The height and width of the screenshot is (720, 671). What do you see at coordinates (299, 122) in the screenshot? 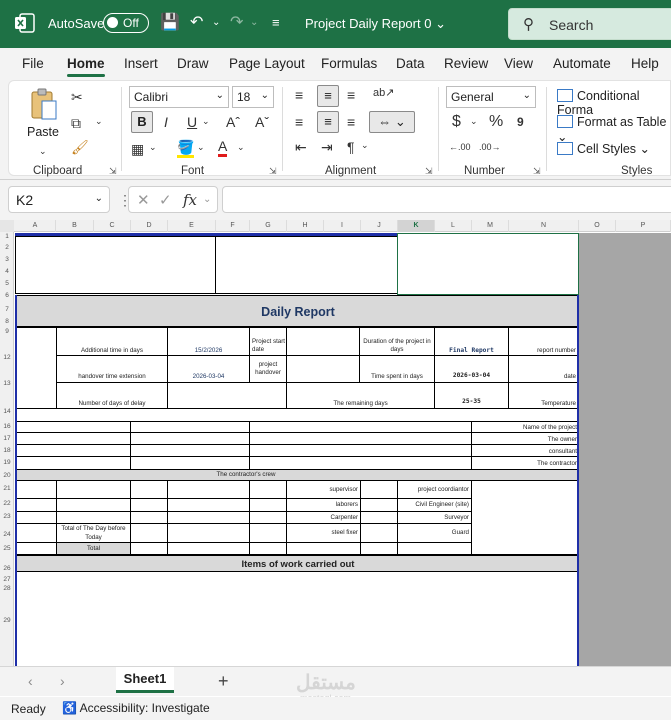
I see `align-left-icon: ≡` at bounding box center [299, 122].